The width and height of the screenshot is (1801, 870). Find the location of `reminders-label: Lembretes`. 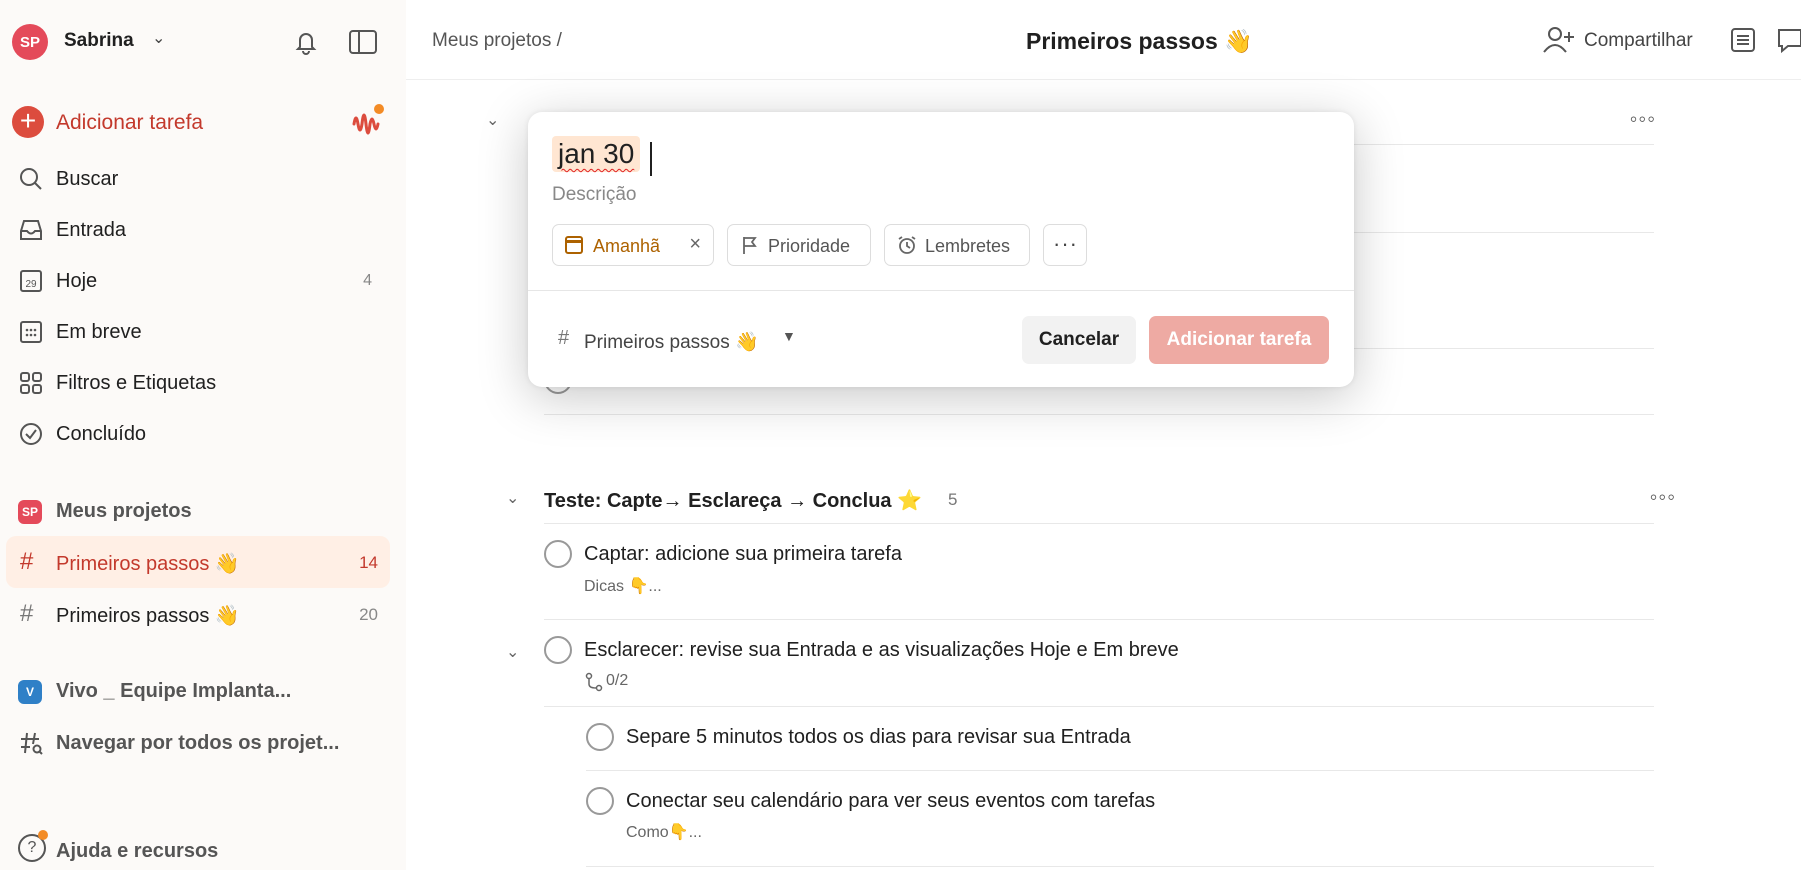

reminders-label: Lembretes is located at coordinates (968, 246).